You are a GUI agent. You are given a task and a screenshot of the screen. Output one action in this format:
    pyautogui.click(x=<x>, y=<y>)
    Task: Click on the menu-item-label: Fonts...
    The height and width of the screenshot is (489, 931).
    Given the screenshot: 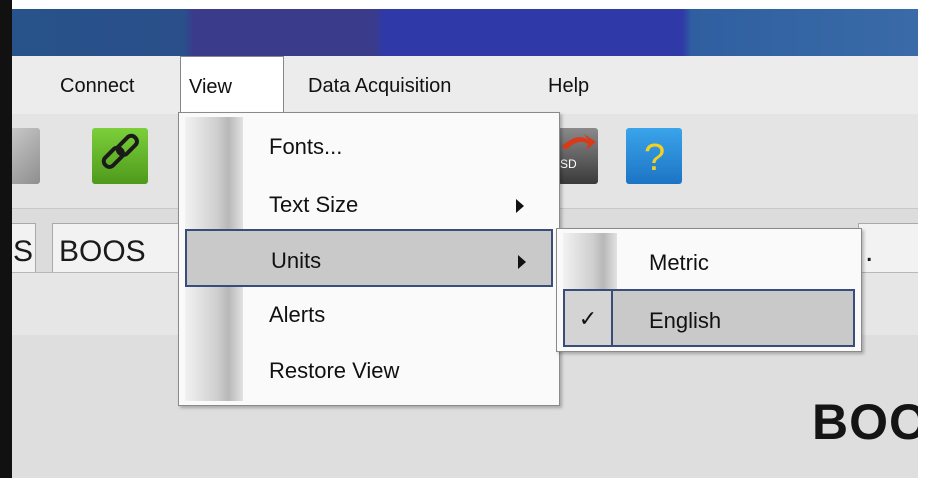 What is the action you would take?
    pyautogui.click(x=306, y=146)
    